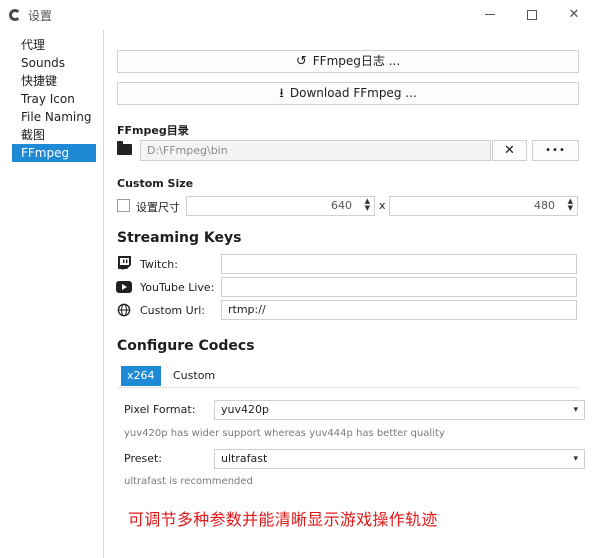  What do you see at coordinates (367, 205) in the screenshot?
I see `width-spin-arrows-icon: ▲ ▼` at bounding box center [367, 205].